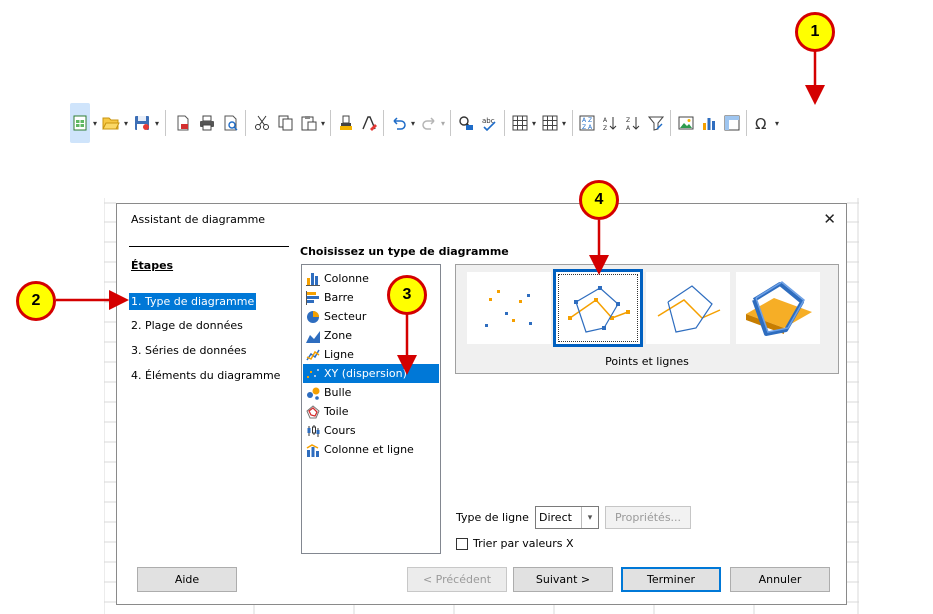  Describe the element at coordinates (365, 373) in the screenshot. I see `chart-type-label: XY (dispersion)` at that location.